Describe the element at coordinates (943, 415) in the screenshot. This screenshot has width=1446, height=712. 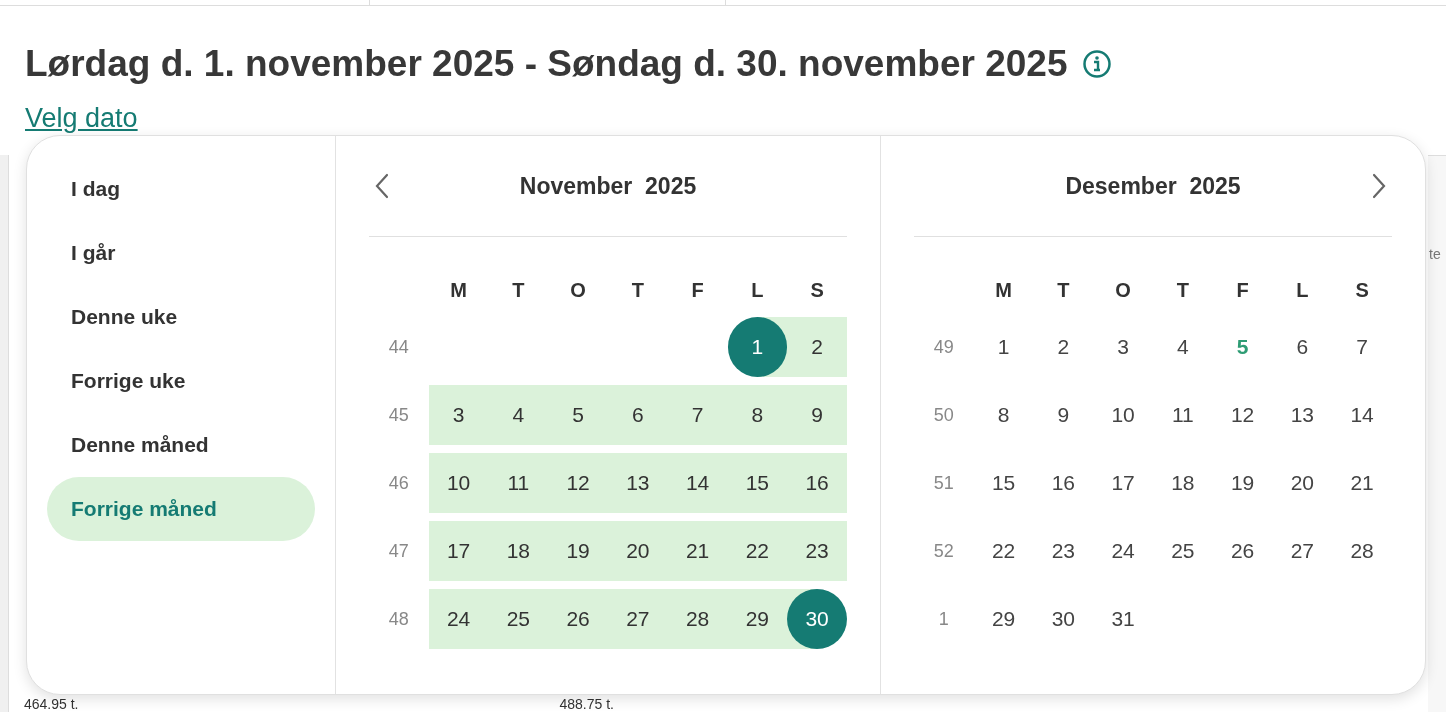
I see `week-number: 50` at that location.